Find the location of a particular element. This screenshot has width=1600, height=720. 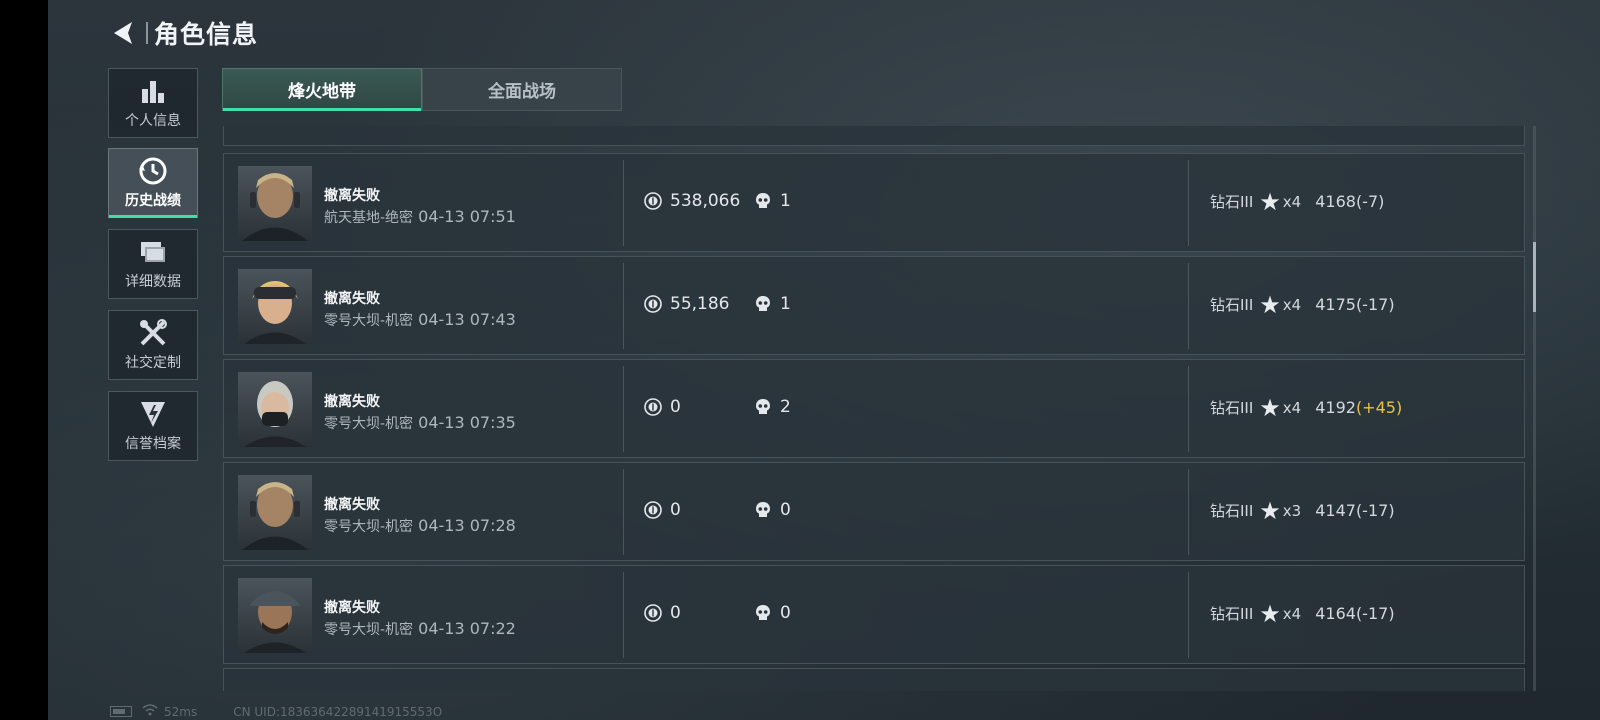

title-separator is located at coordinates (147, 33).